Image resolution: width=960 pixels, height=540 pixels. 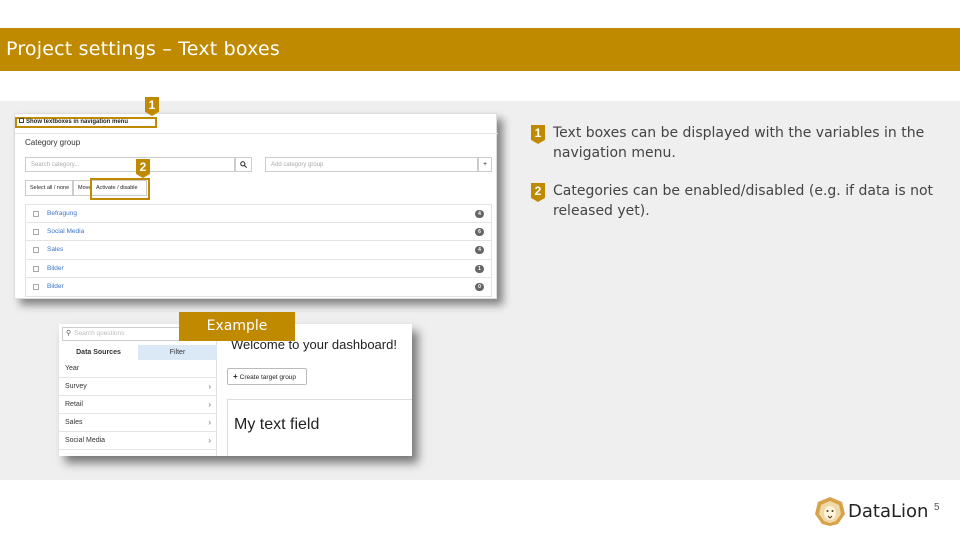 I want to click on show-textboxes-label: Show textboxes in navigation menu, so click(x=77, y=122).